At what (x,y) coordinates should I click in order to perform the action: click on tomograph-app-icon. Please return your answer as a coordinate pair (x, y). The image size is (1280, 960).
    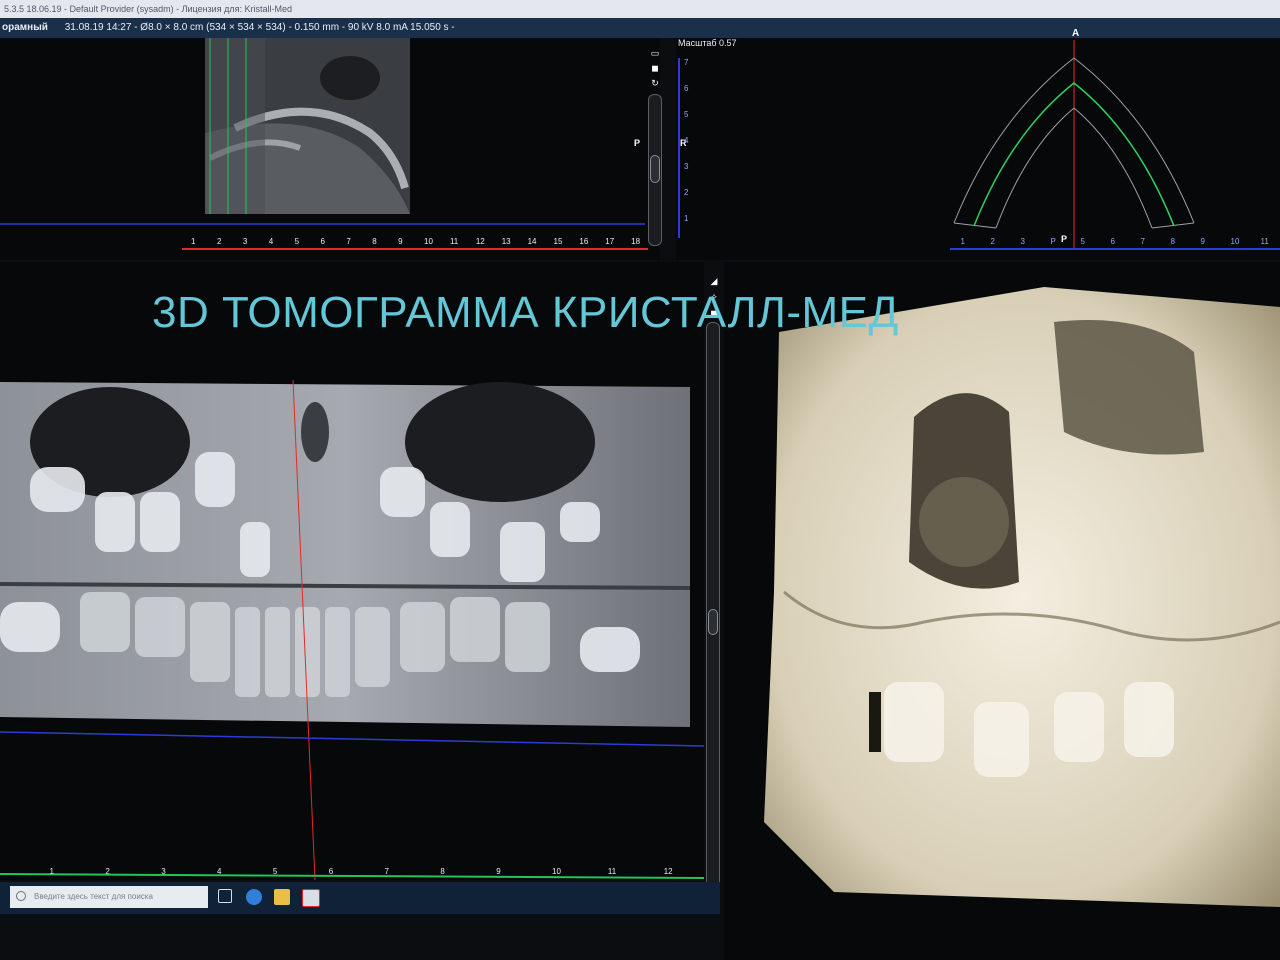
    Looking at the image, I should click on (311, 898).